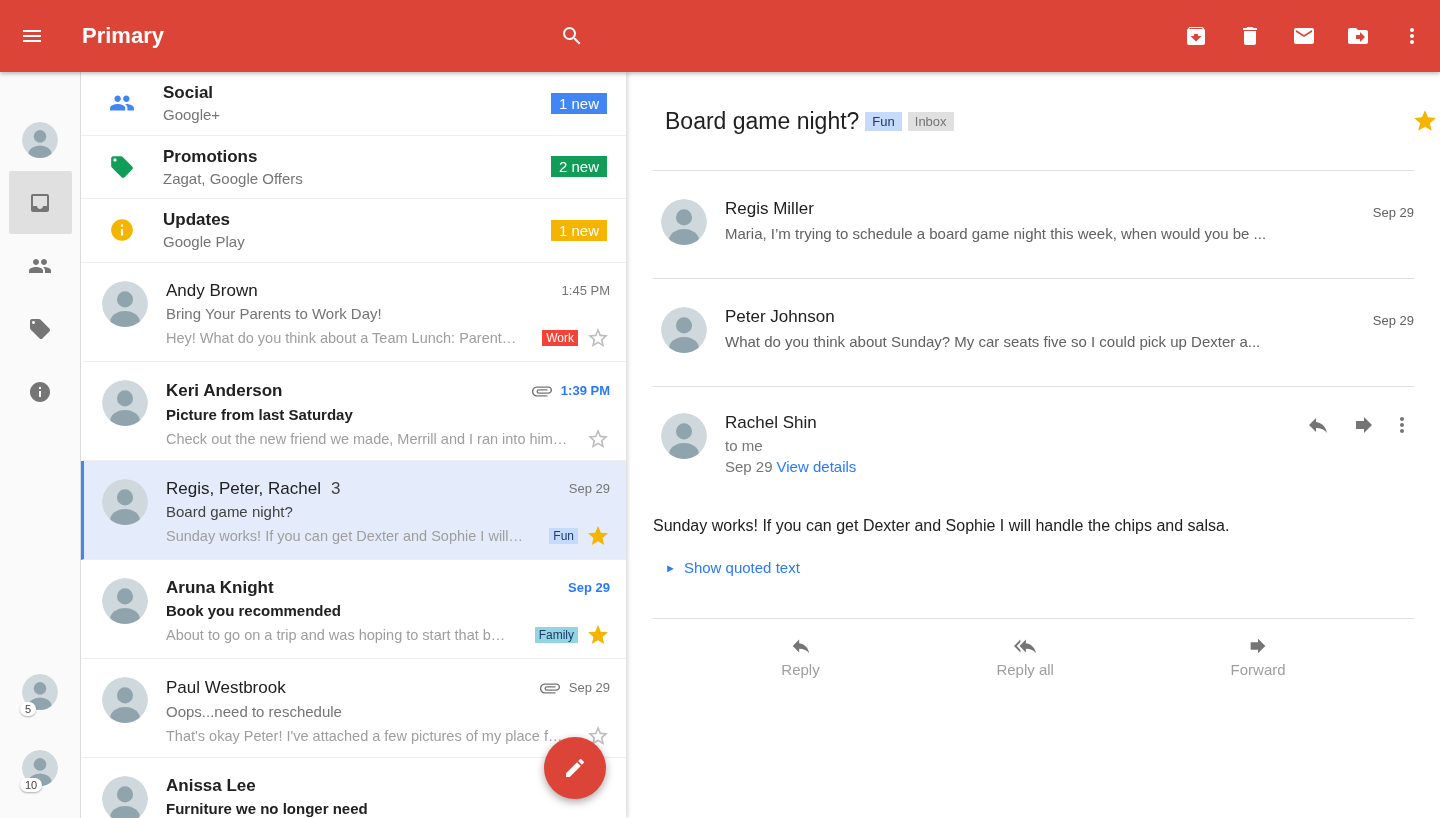 The height and width of the screenshot is (818, 1440). I want to click on subject: Furniture we no longer need, so click(267, 808).